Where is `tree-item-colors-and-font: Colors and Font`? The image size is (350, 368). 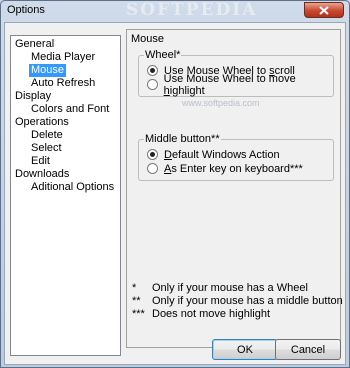
tree-item-colors-and-font: Colors and Font is located at coordinates (70, 109).